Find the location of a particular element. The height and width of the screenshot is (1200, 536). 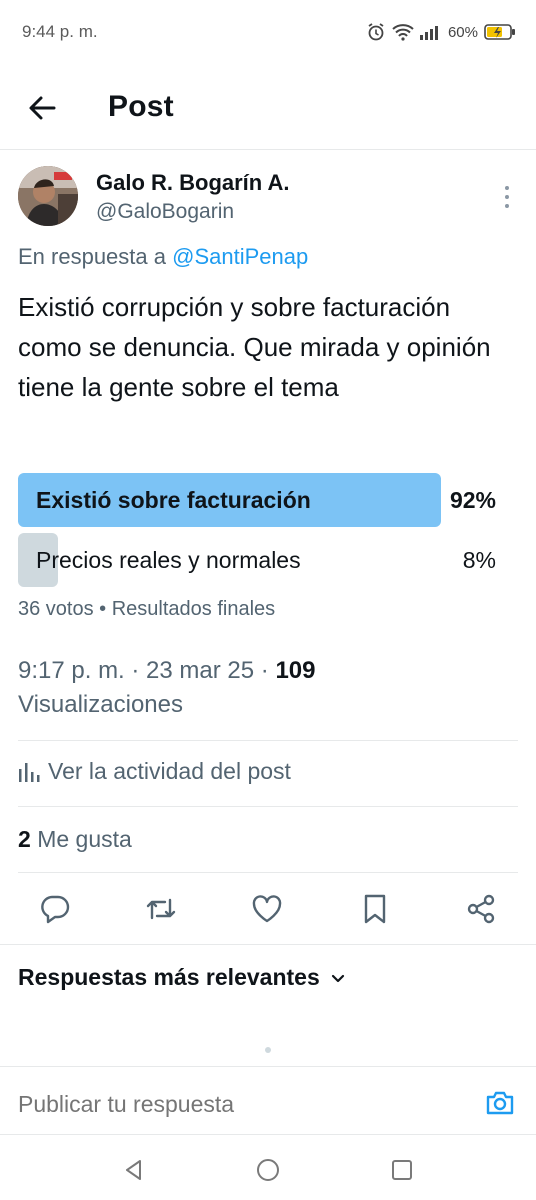

replies-sort-dropdown: Respuestas más relevantes is located at coordinates (182, 977).